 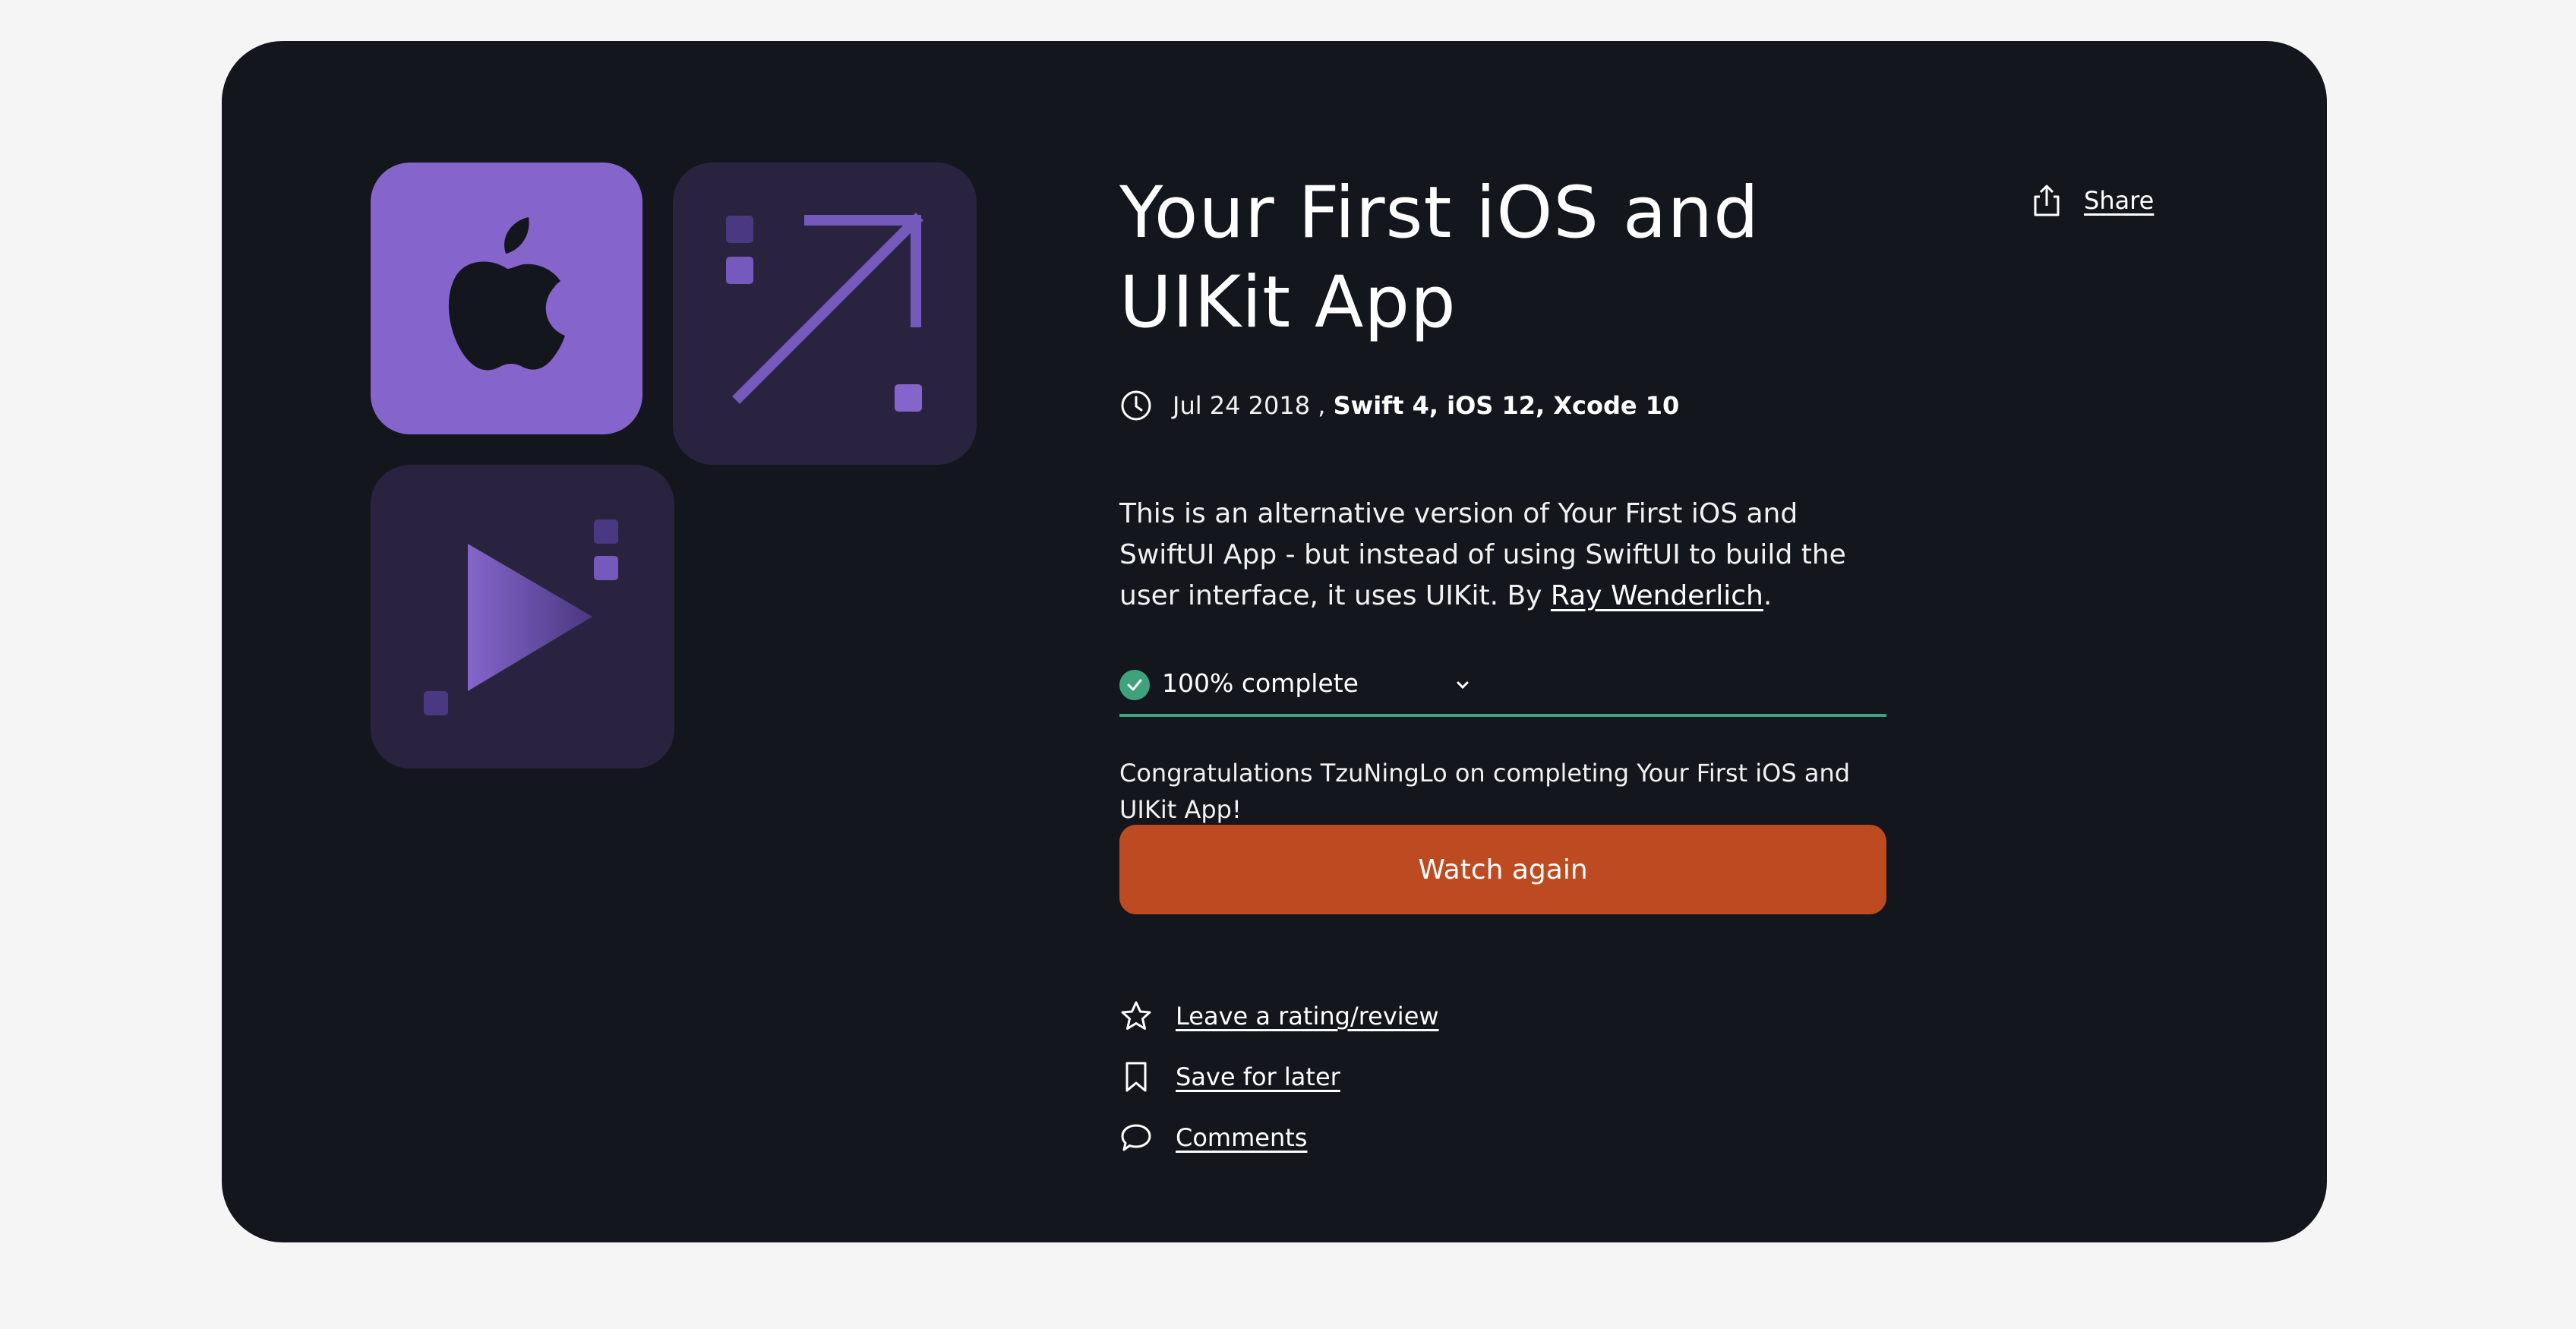 I want to click on watch-again-button: Watch again, so click(x=1502, y=869).